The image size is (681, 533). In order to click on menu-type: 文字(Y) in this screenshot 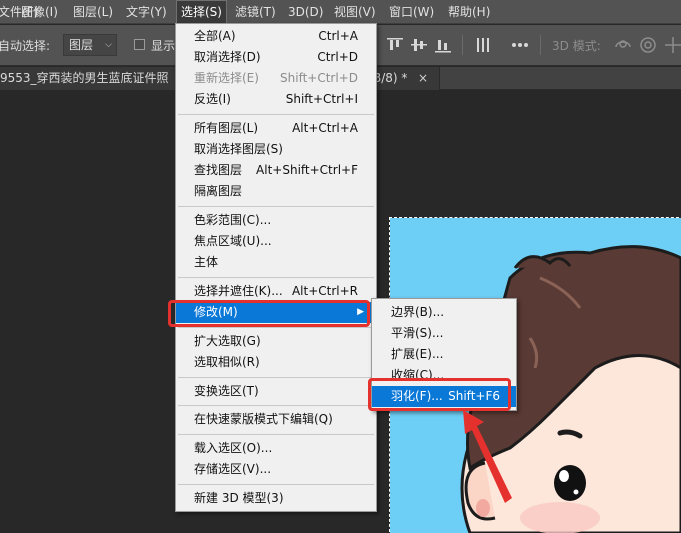, I will do `click(146, 12)`.